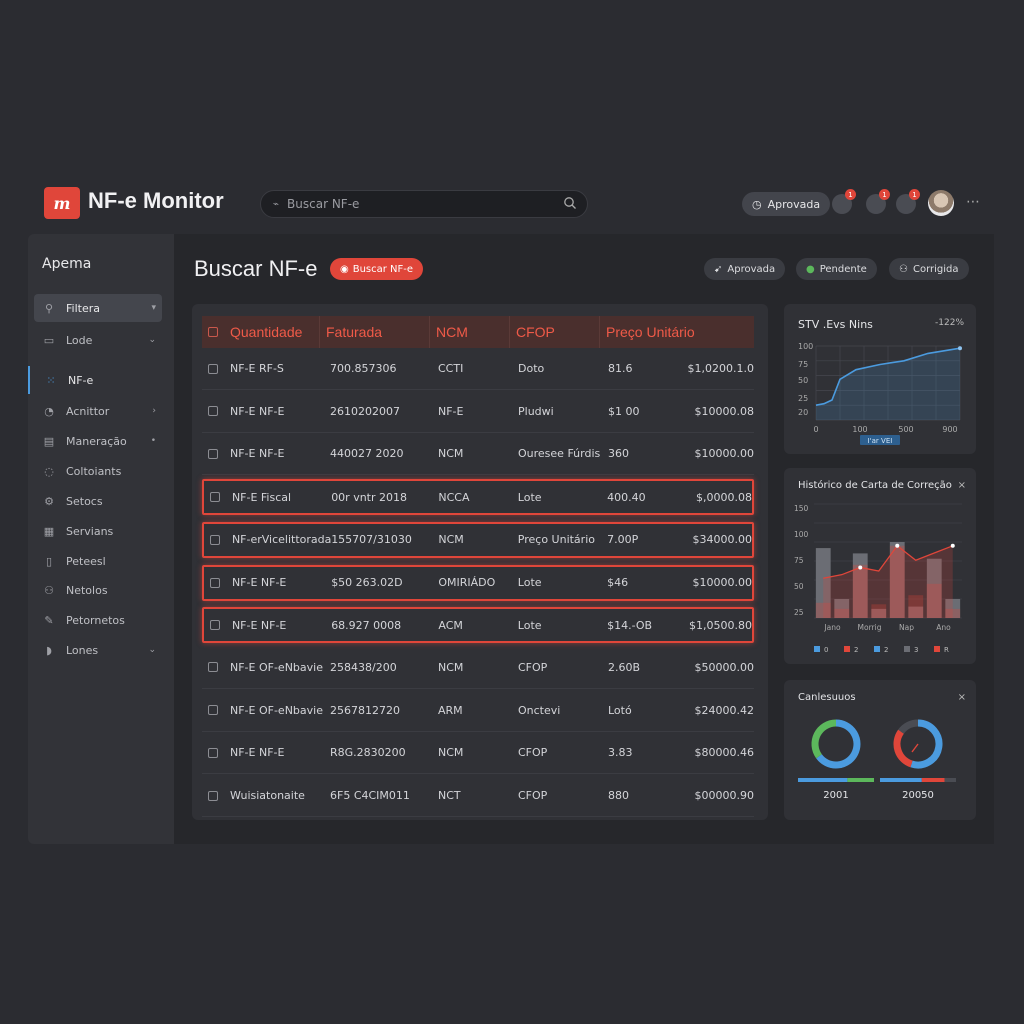 The image size is (1024, 1024). Describe the element at coordinates (467, 582) in the screenshot. I see `table-cell: OMIRIÁDO` at that location.